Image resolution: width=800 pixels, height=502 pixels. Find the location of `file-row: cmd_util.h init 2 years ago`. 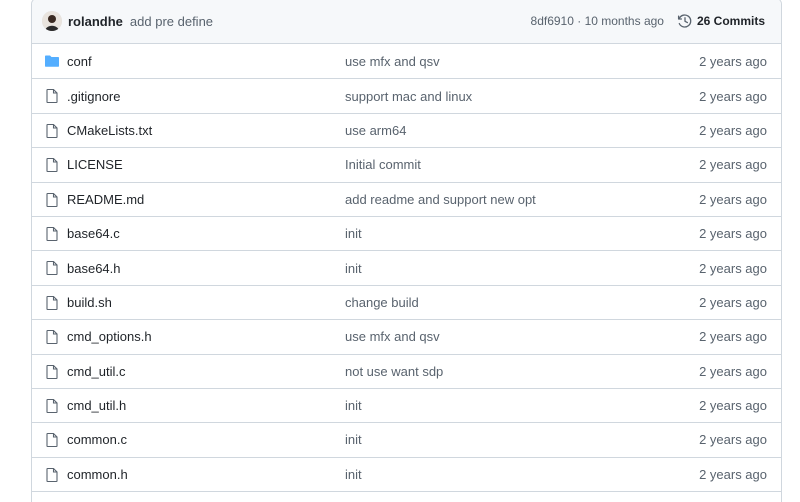

file-row: cmd_util.h init 2 years ago is located at coordinates (406, 404).